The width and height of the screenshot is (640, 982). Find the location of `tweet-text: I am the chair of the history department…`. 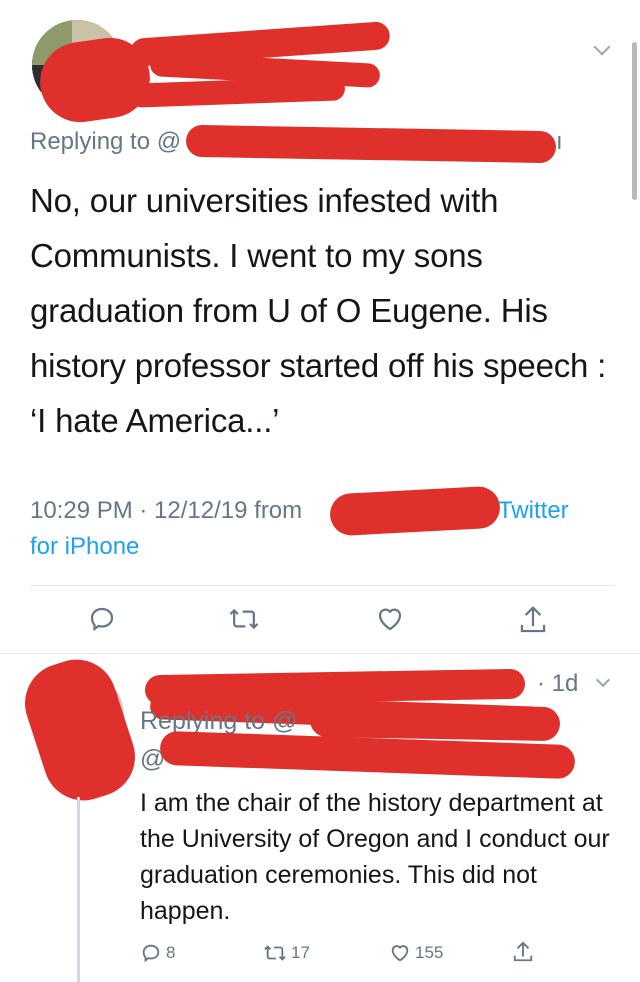

tweet-text: I am the chair of the history department… is located at coordinates (375, 857).